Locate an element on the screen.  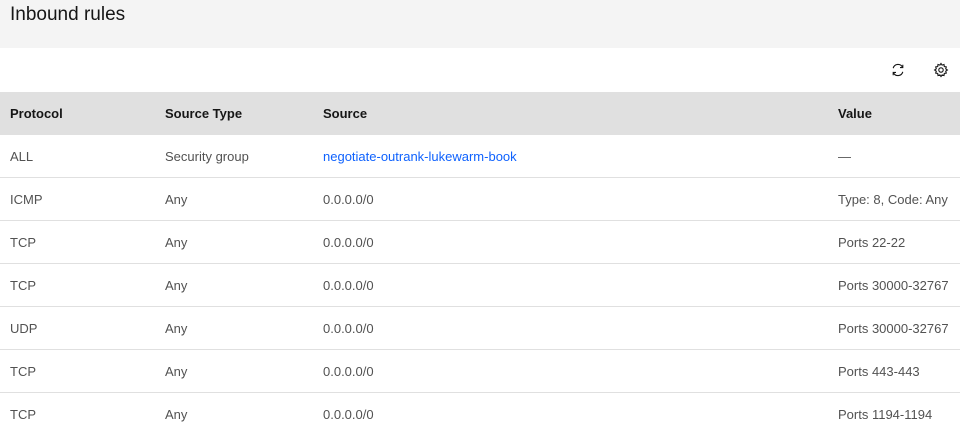
table-toolbar is located at coordinates (480, 70).